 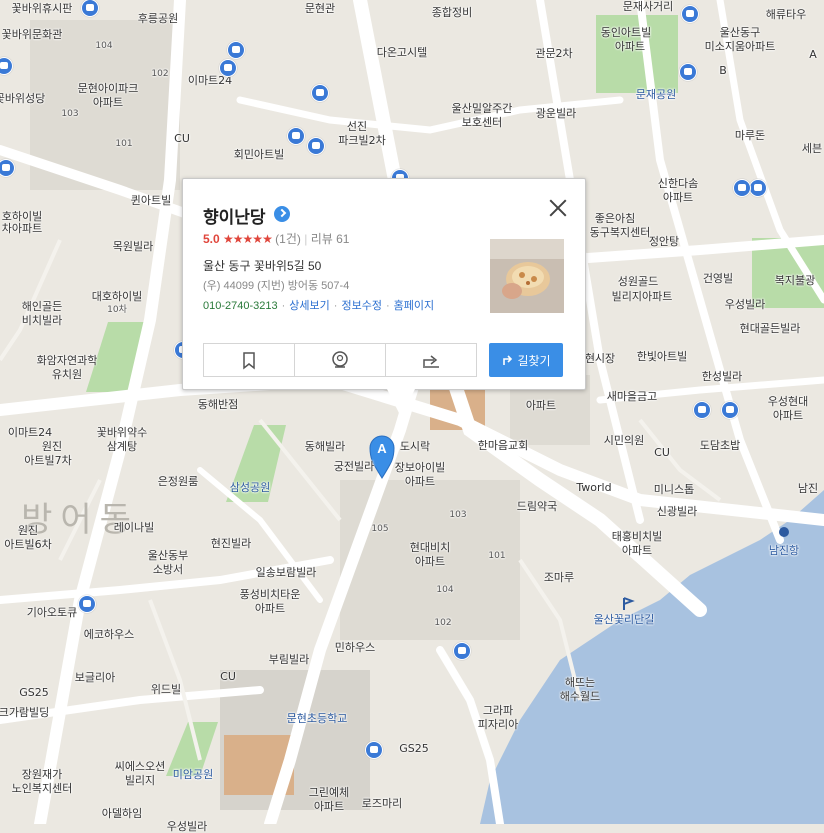 I want to click on map-label: 보호센터, so click(x=482, y=122).